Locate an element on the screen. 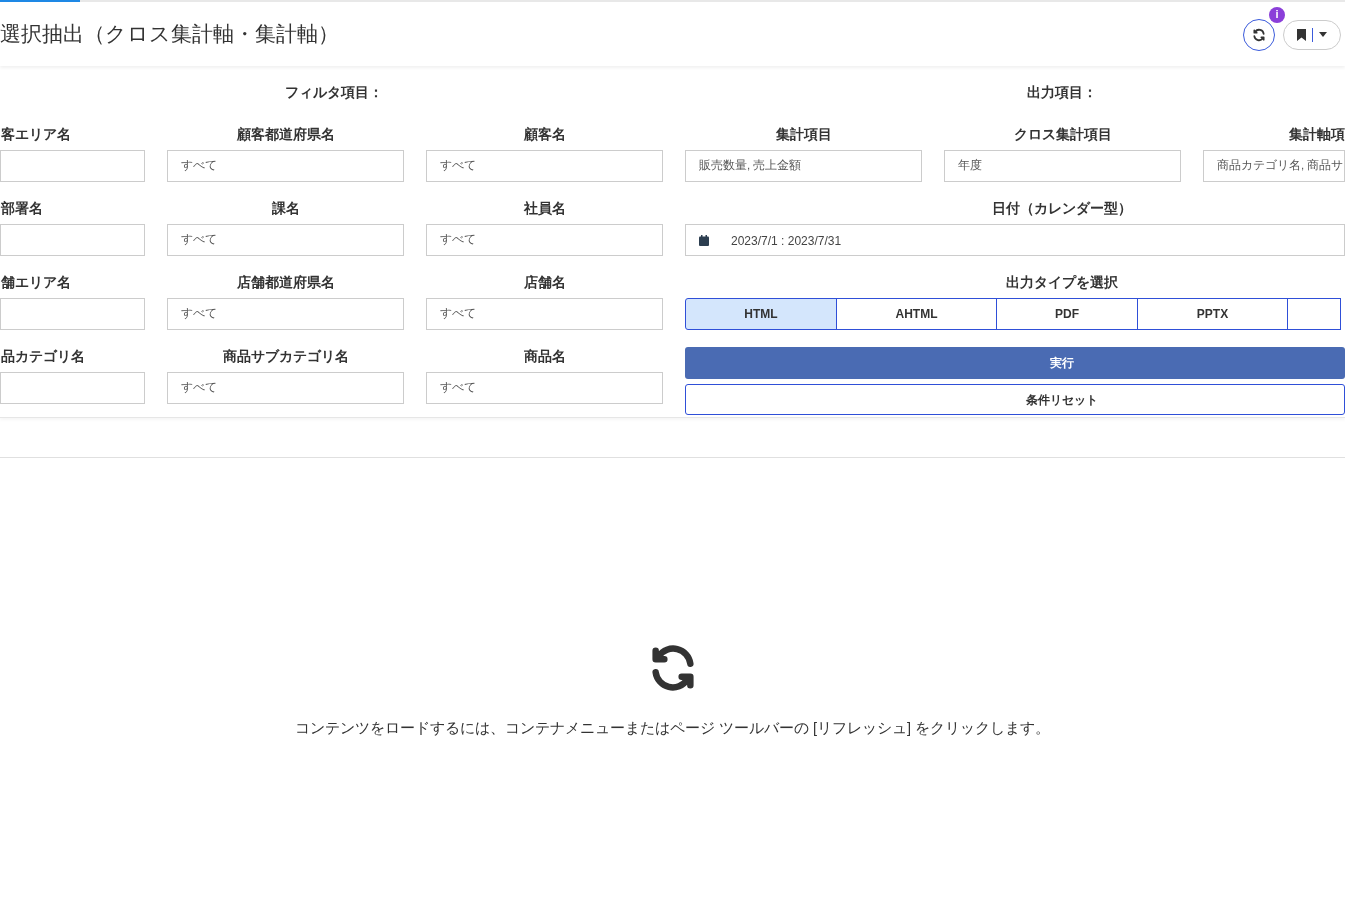 The image size is (1345, 897). field-label: 商品名 is located at coordinates (544, 356).